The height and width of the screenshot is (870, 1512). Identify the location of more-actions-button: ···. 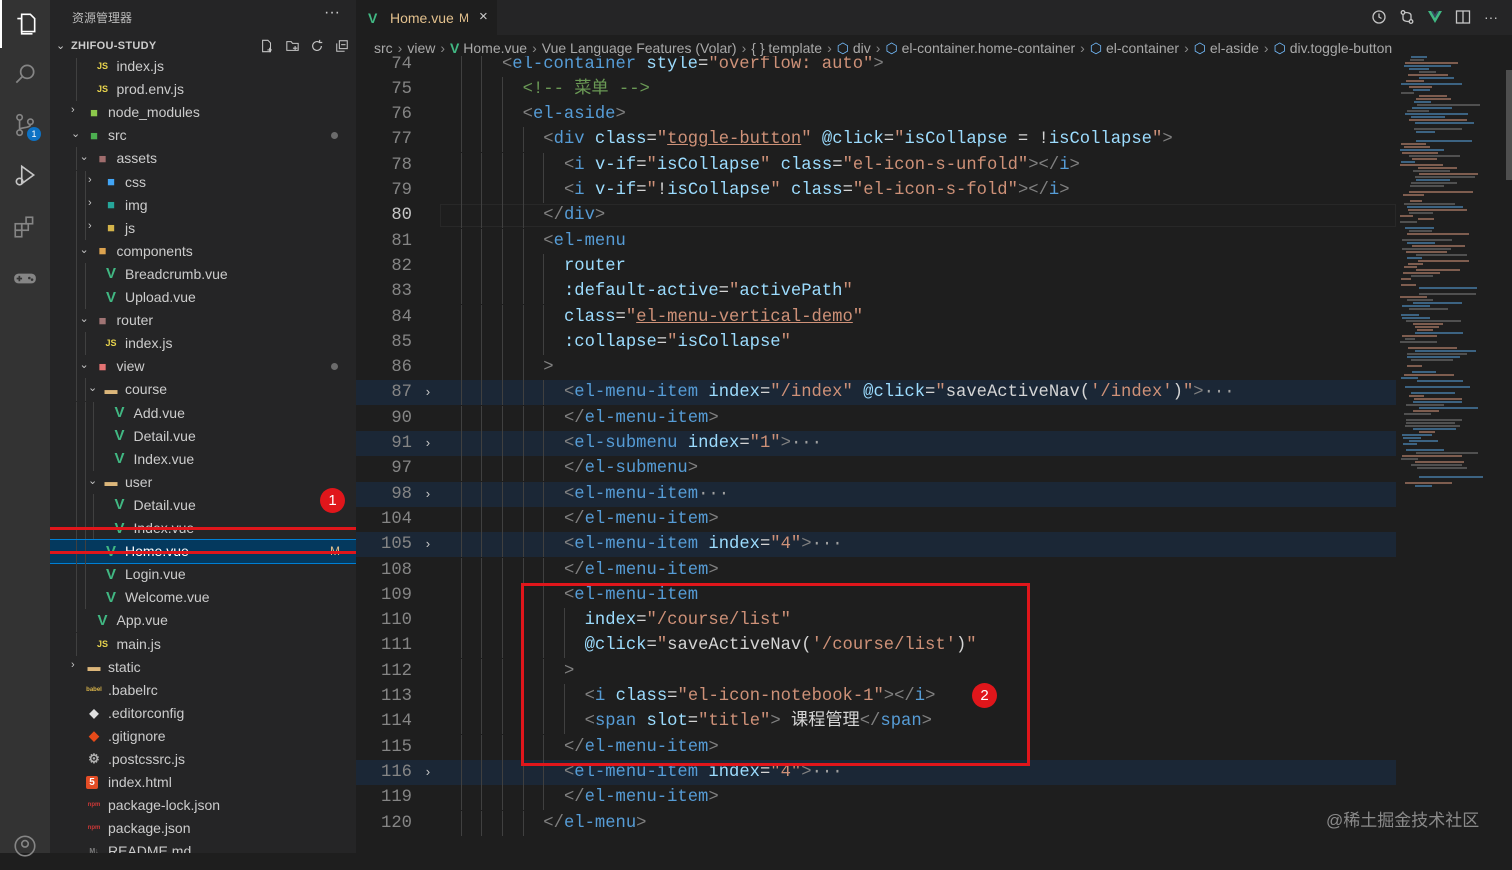
(332, 13).